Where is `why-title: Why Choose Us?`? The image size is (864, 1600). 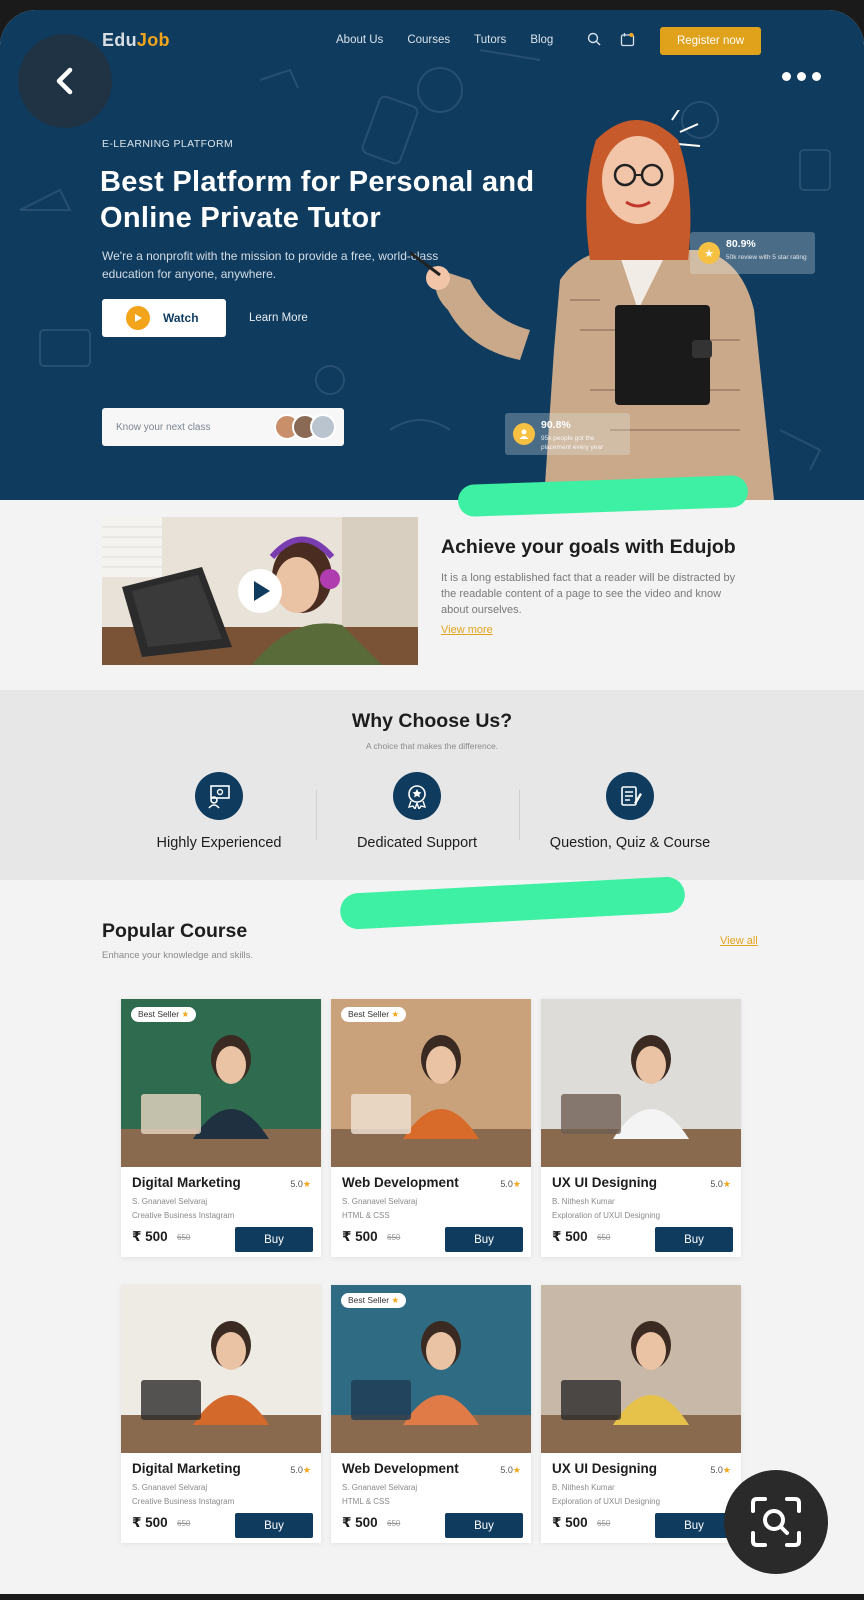
why-title: Why Choose Us? is located at coordinates (432, 721).